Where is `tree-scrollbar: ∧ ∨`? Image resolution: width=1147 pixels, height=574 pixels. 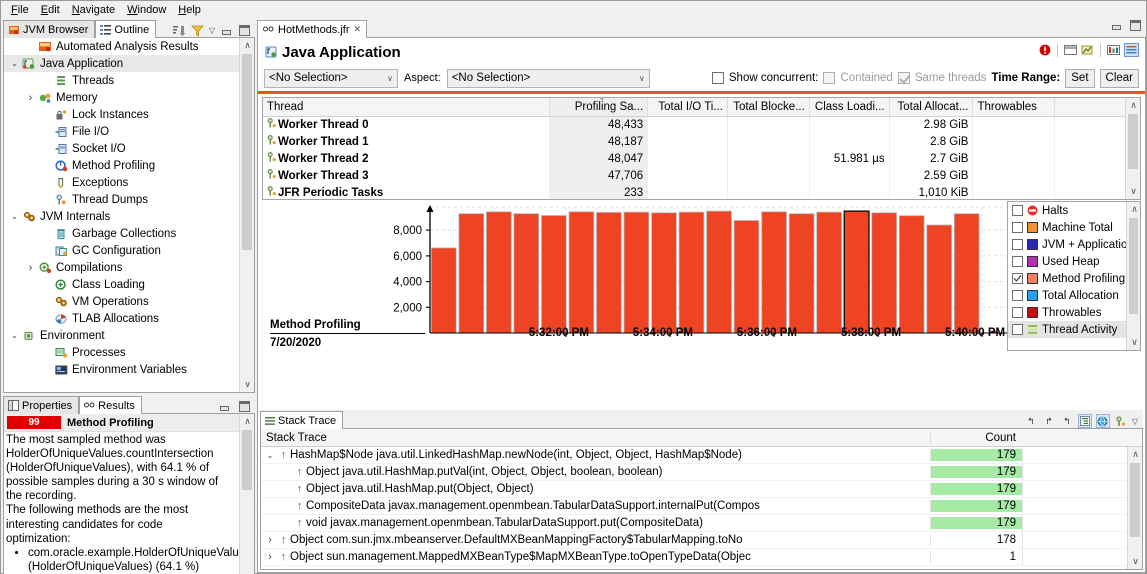
tree-scrollbar: ∧ ∨ is located at coordinates (246, 215).